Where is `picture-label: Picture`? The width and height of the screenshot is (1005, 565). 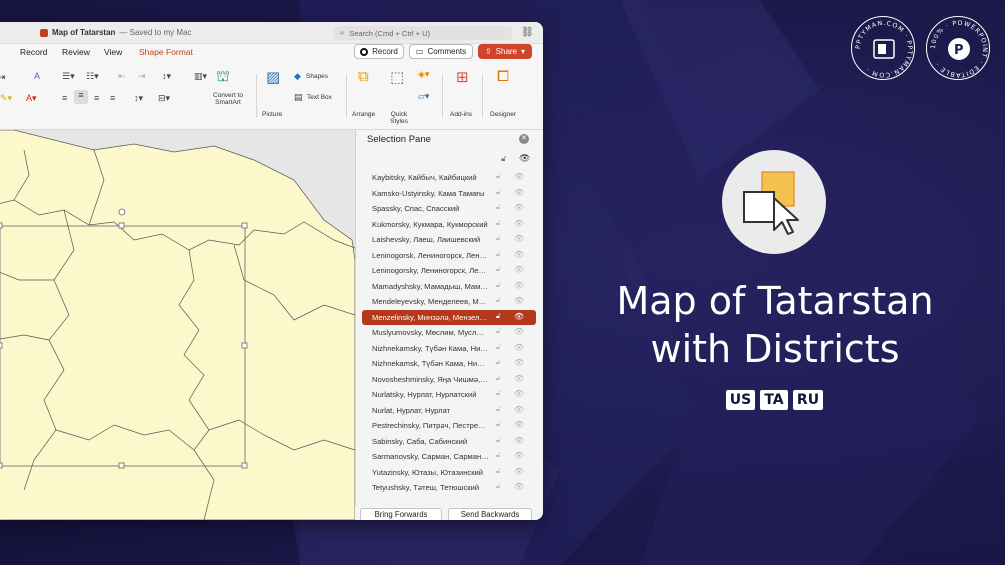
picture-label: Picture is located at coordinates (272, 114).